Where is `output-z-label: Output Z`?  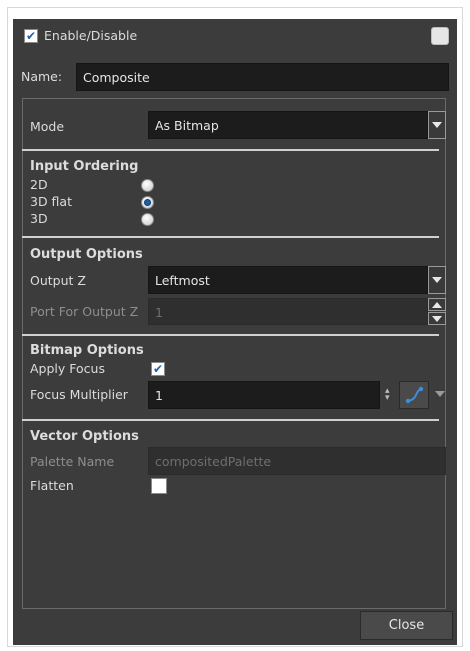 output-z-label: Output Z is located at coordinates (58, 280).